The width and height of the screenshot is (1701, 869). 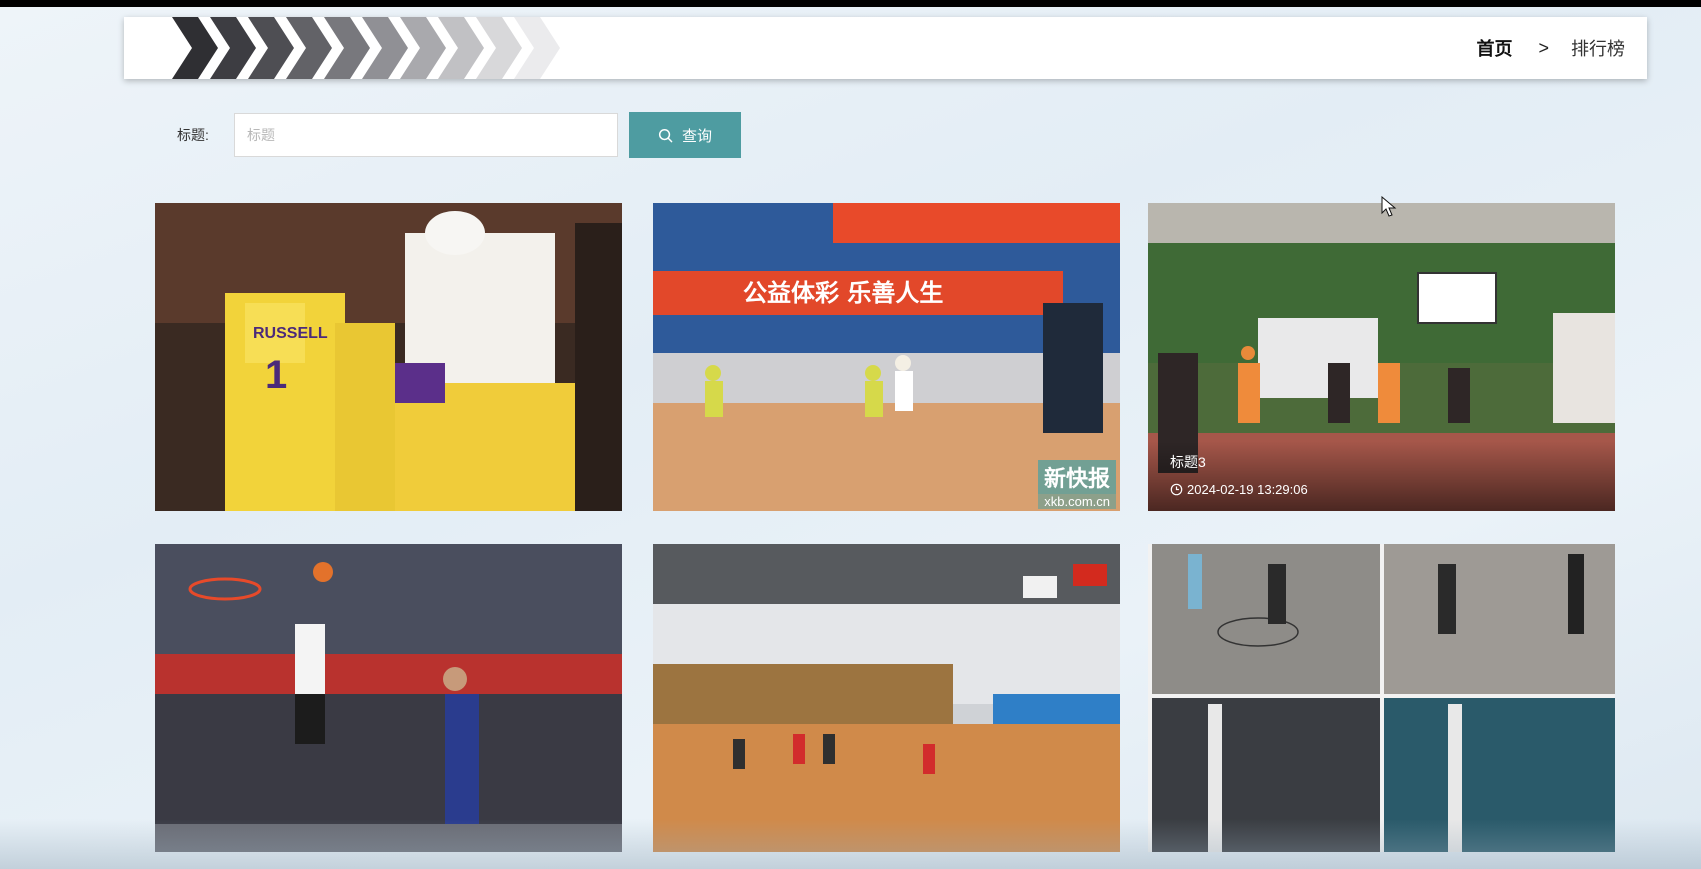 What do you see at coordinates (886, 357) in the screenshot?
I see `ranking-card: 公益体彩 乐善人生 新快报 xkb.com.cn` at bounding box center [886, 357].